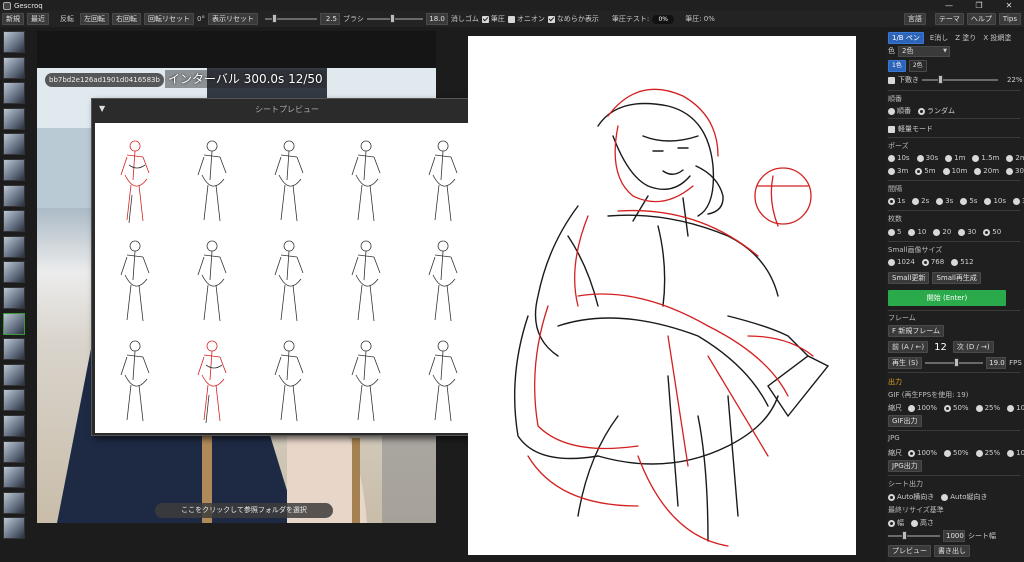 The width and height of the screenshot is (1024, 562). I want to click on tool-lasso-button: X 投網塗, so click(997, 38).